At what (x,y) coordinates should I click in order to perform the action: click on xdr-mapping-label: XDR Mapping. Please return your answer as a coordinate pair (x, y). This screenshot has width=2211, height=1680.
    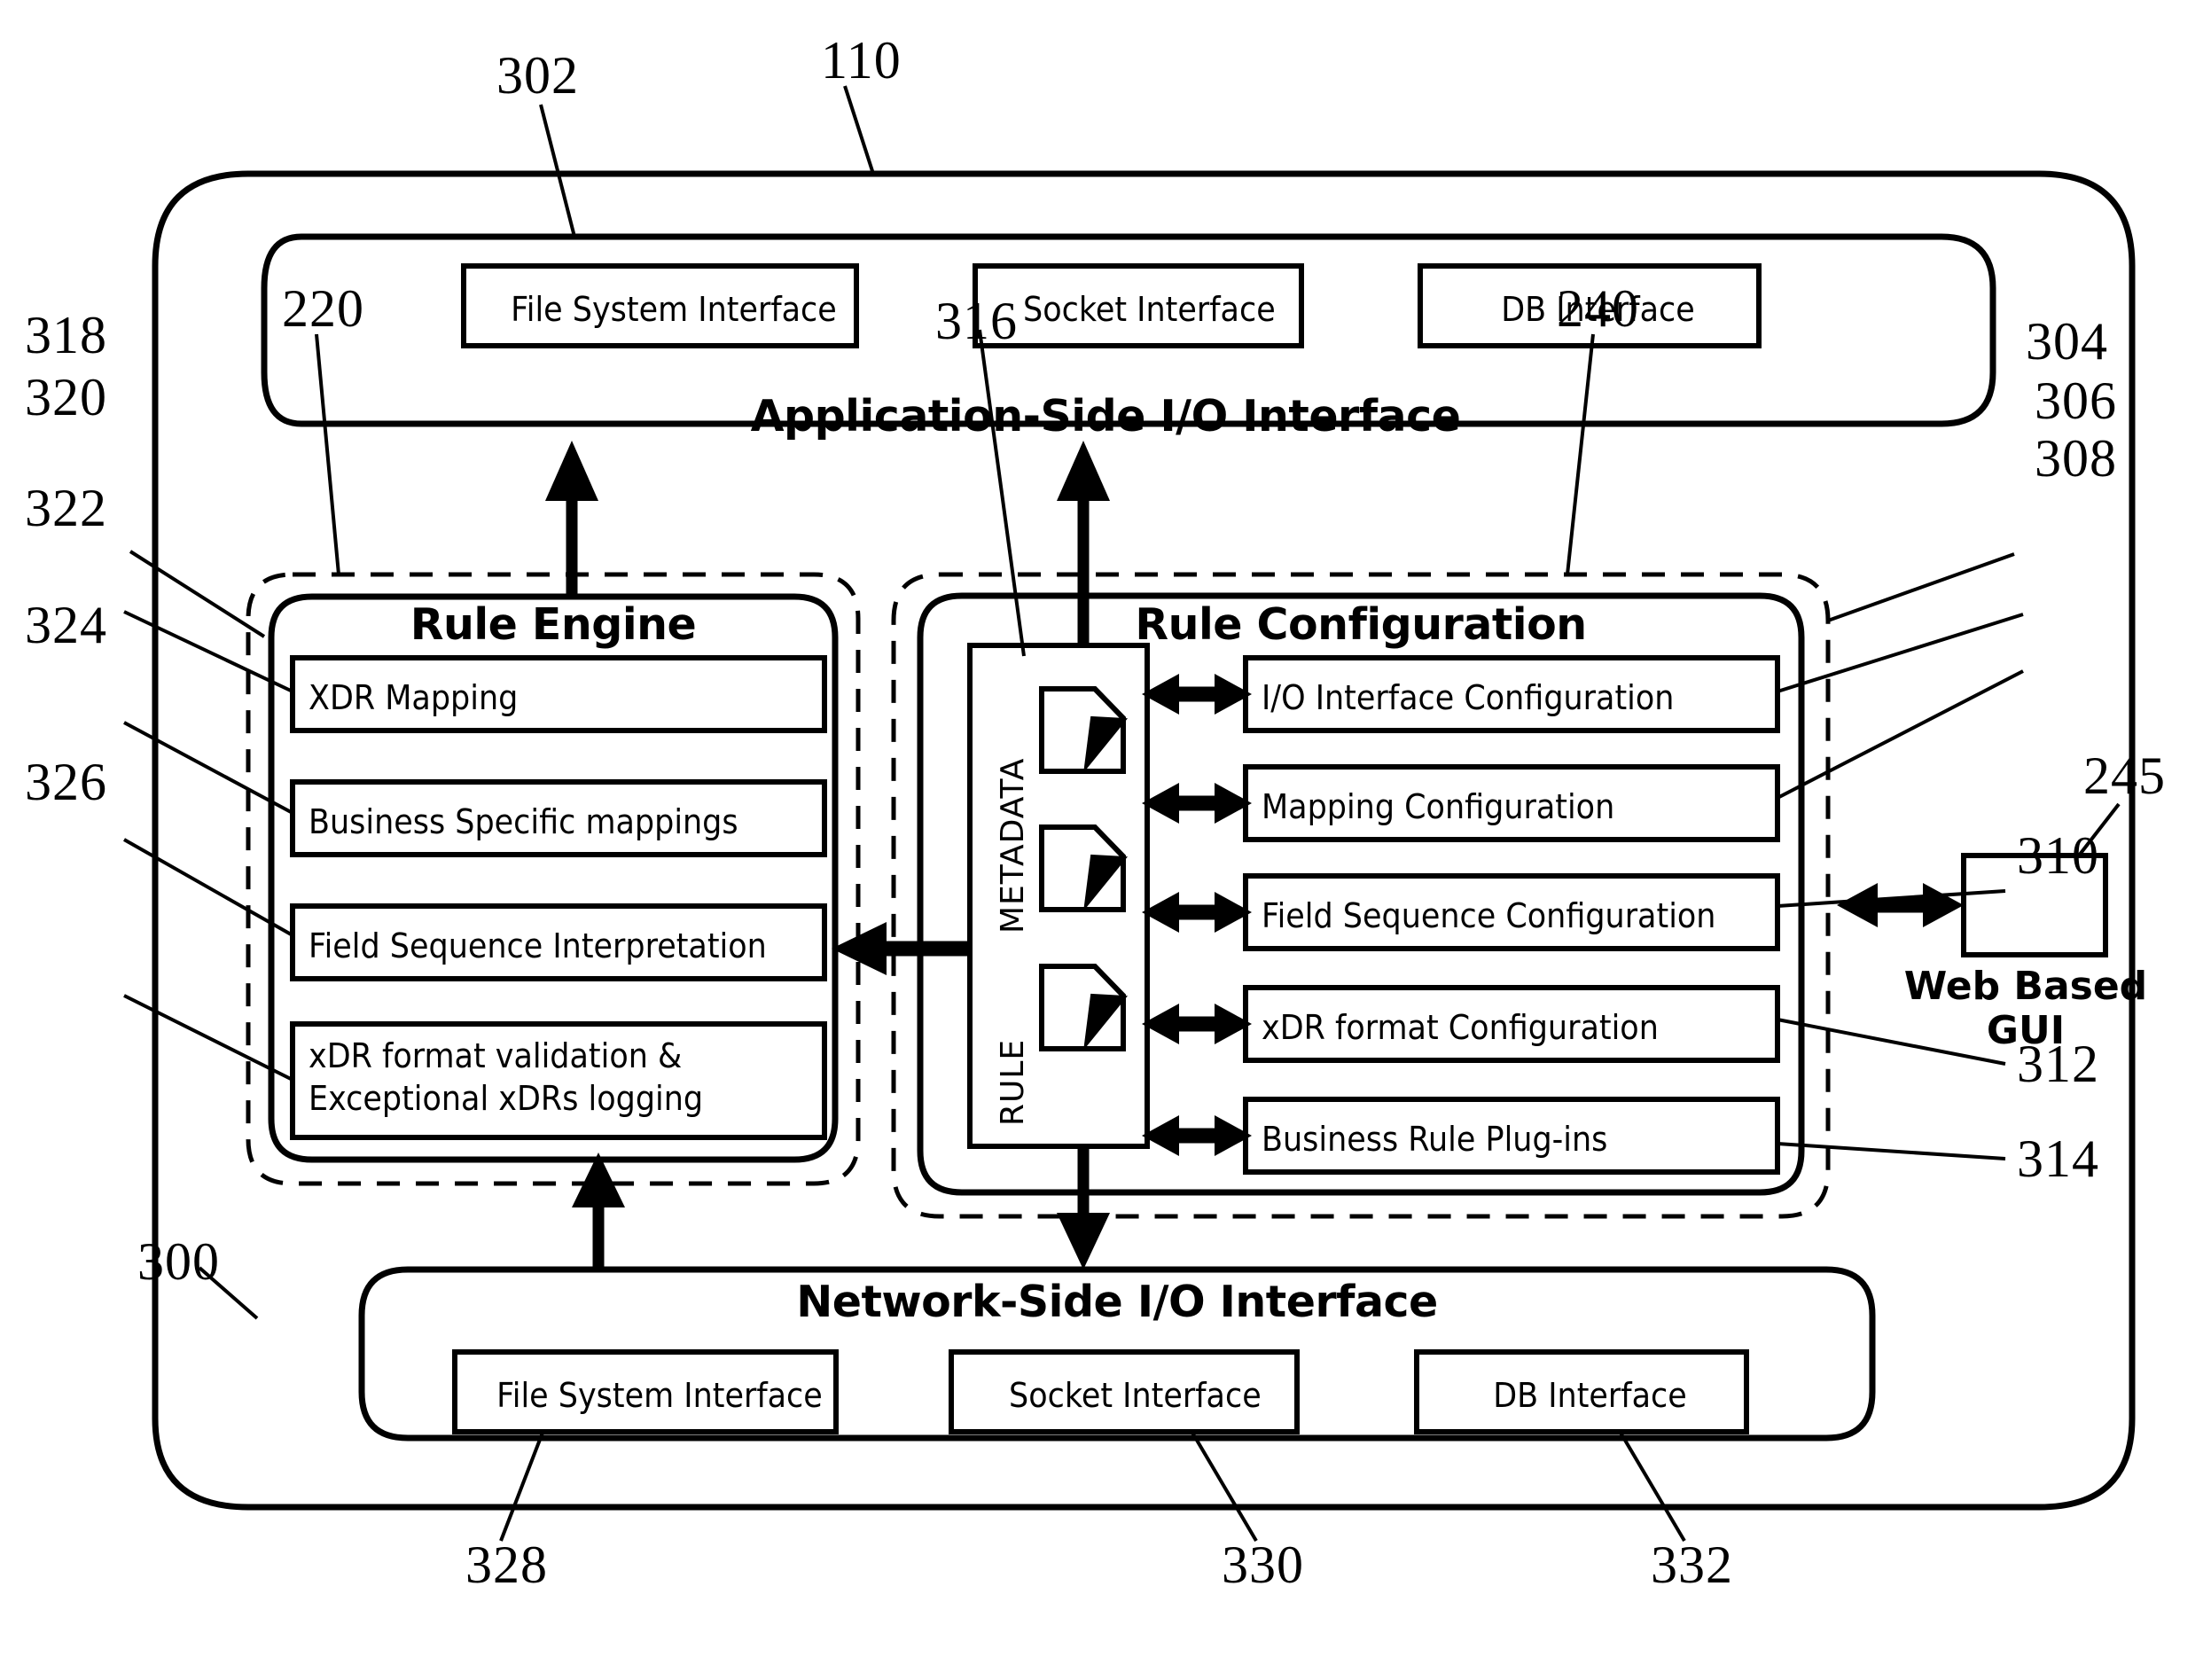
    Looking at the image, I should click on (414, 697).